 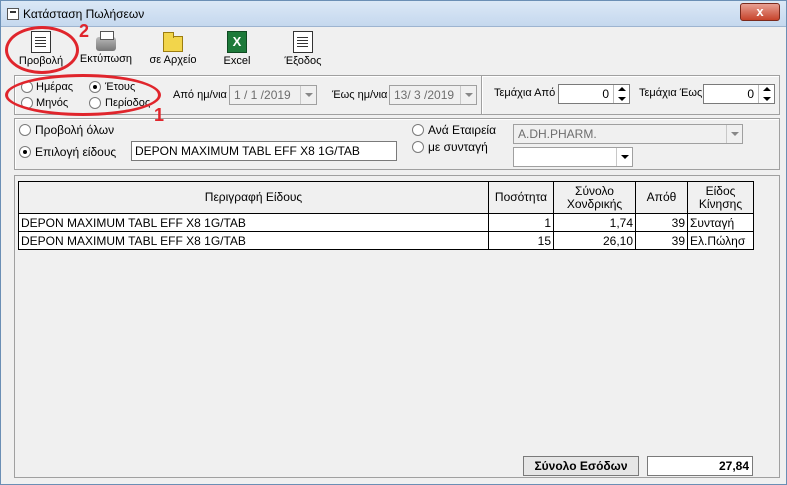 What do you see at coordinates (200, 95) in the screenshot?
I see `date-from-label: Από ημ/νια` at bounding box center [200, 95].